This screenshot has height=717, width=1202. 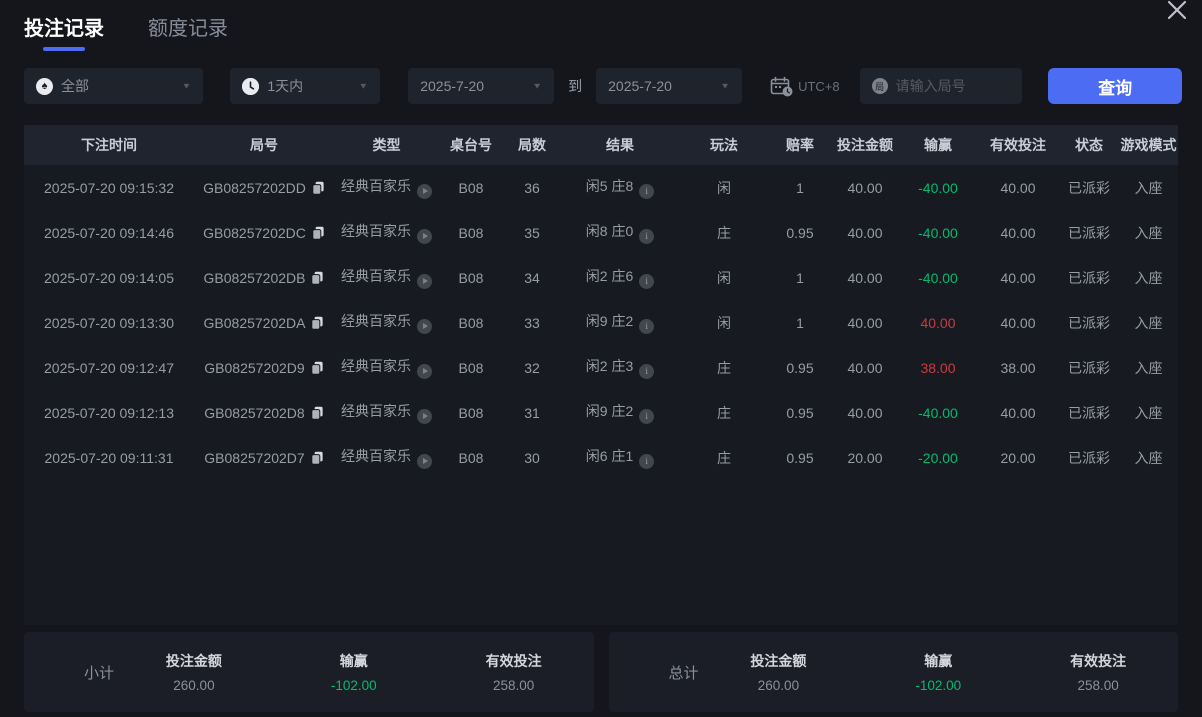 I want to click on valid-bet-cell: 38.00, so click(x=1018, y=367).